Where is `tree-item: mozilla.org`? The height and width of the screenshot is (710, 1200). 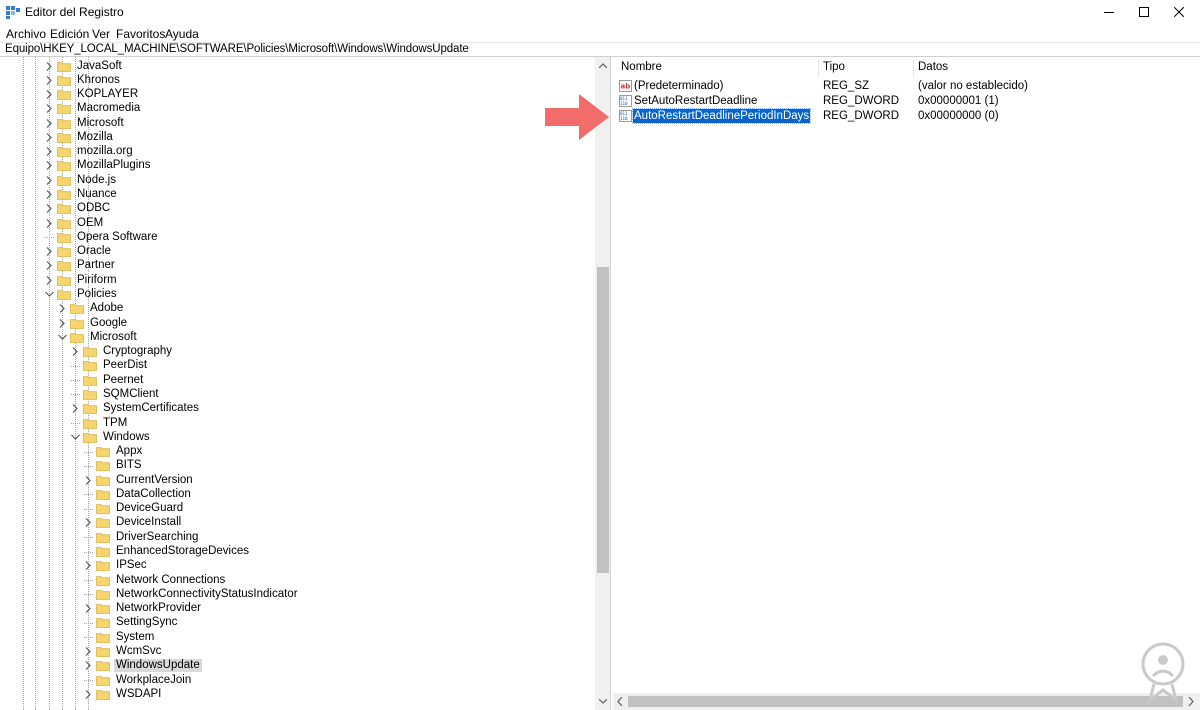
tree-item: mozilla.org is located at coordinates (89, 152).